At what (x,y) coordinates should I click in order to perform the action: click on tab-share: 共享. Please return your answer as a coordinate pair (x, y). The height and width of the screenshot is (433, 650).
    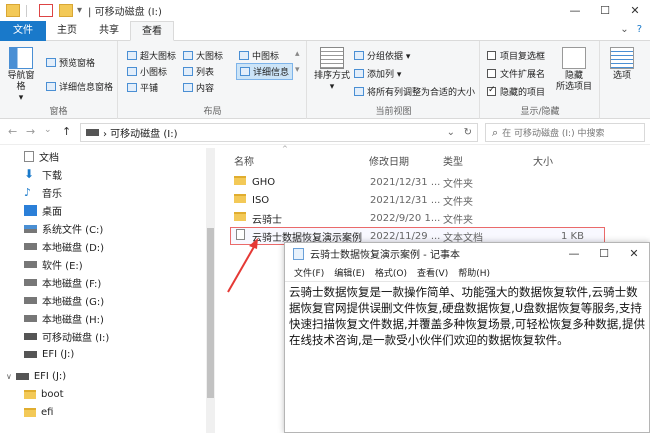
    Looking at the image, I should click on (109, 31).